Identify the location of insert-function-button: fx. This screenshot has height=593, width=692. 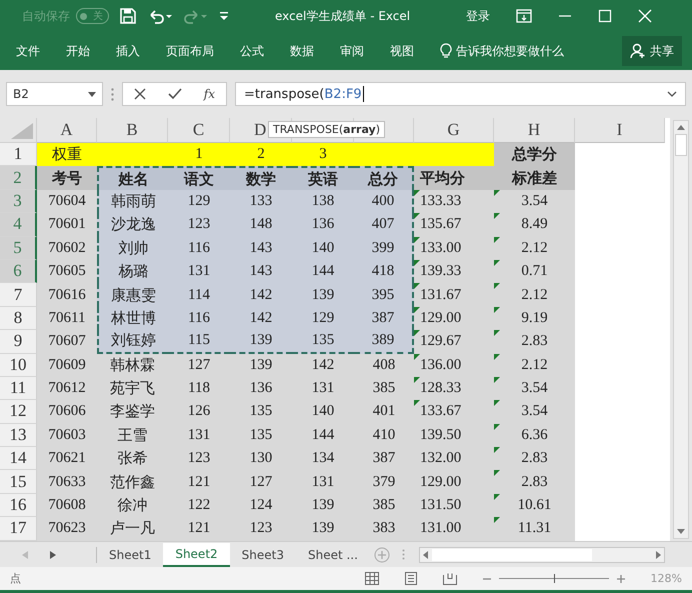
(210, 94).